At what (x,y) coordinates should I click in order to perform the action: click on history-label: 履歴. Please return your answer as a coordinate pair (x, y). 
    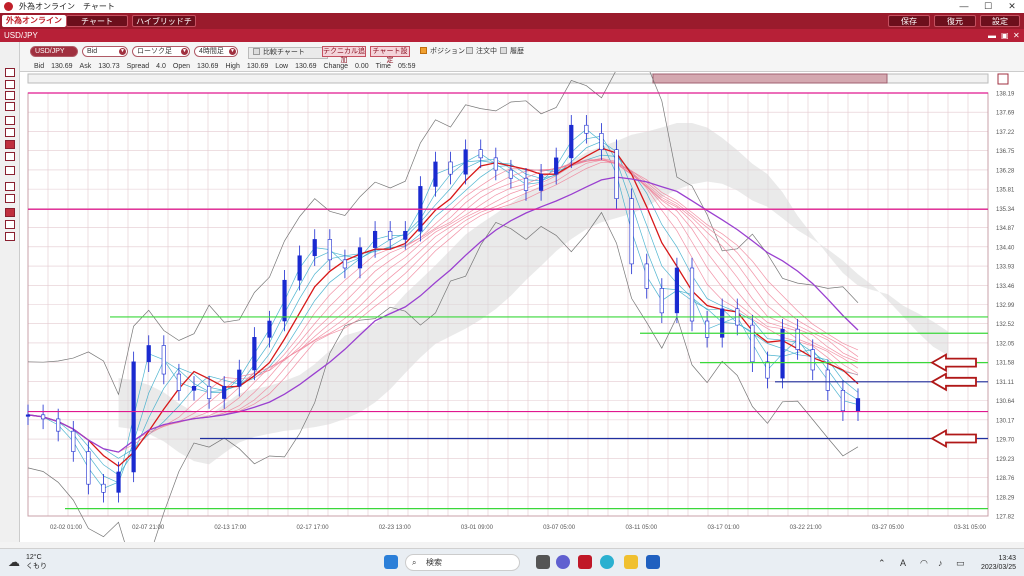
    Looking at the image, I should click on (517, 51).